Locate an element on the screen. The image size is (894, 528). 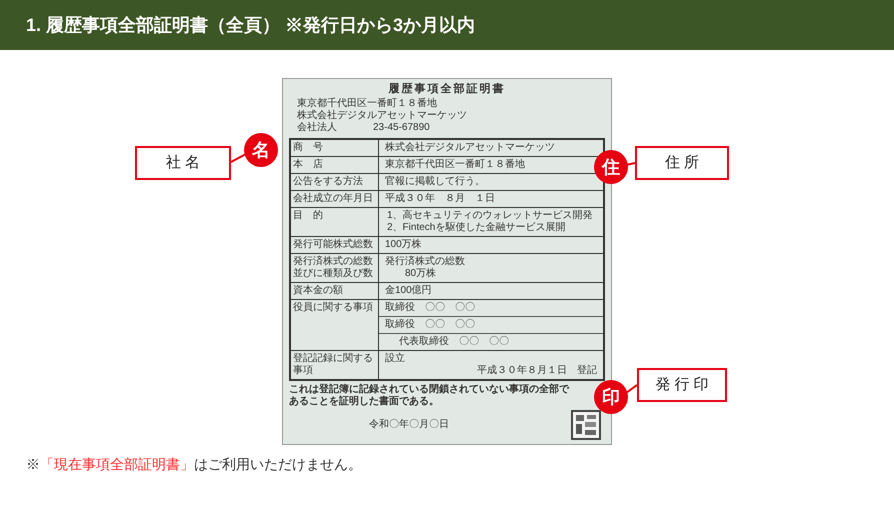
field-label: 資本金の額 is located at coordinates (318, 290).